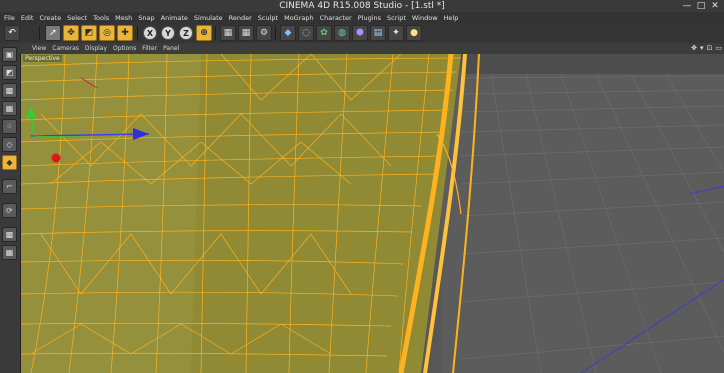  What do you see at coordinates (42, 58) in the screenshot?
I see `viewport-camera-label: Perspective` at bounding box center [42, 58].